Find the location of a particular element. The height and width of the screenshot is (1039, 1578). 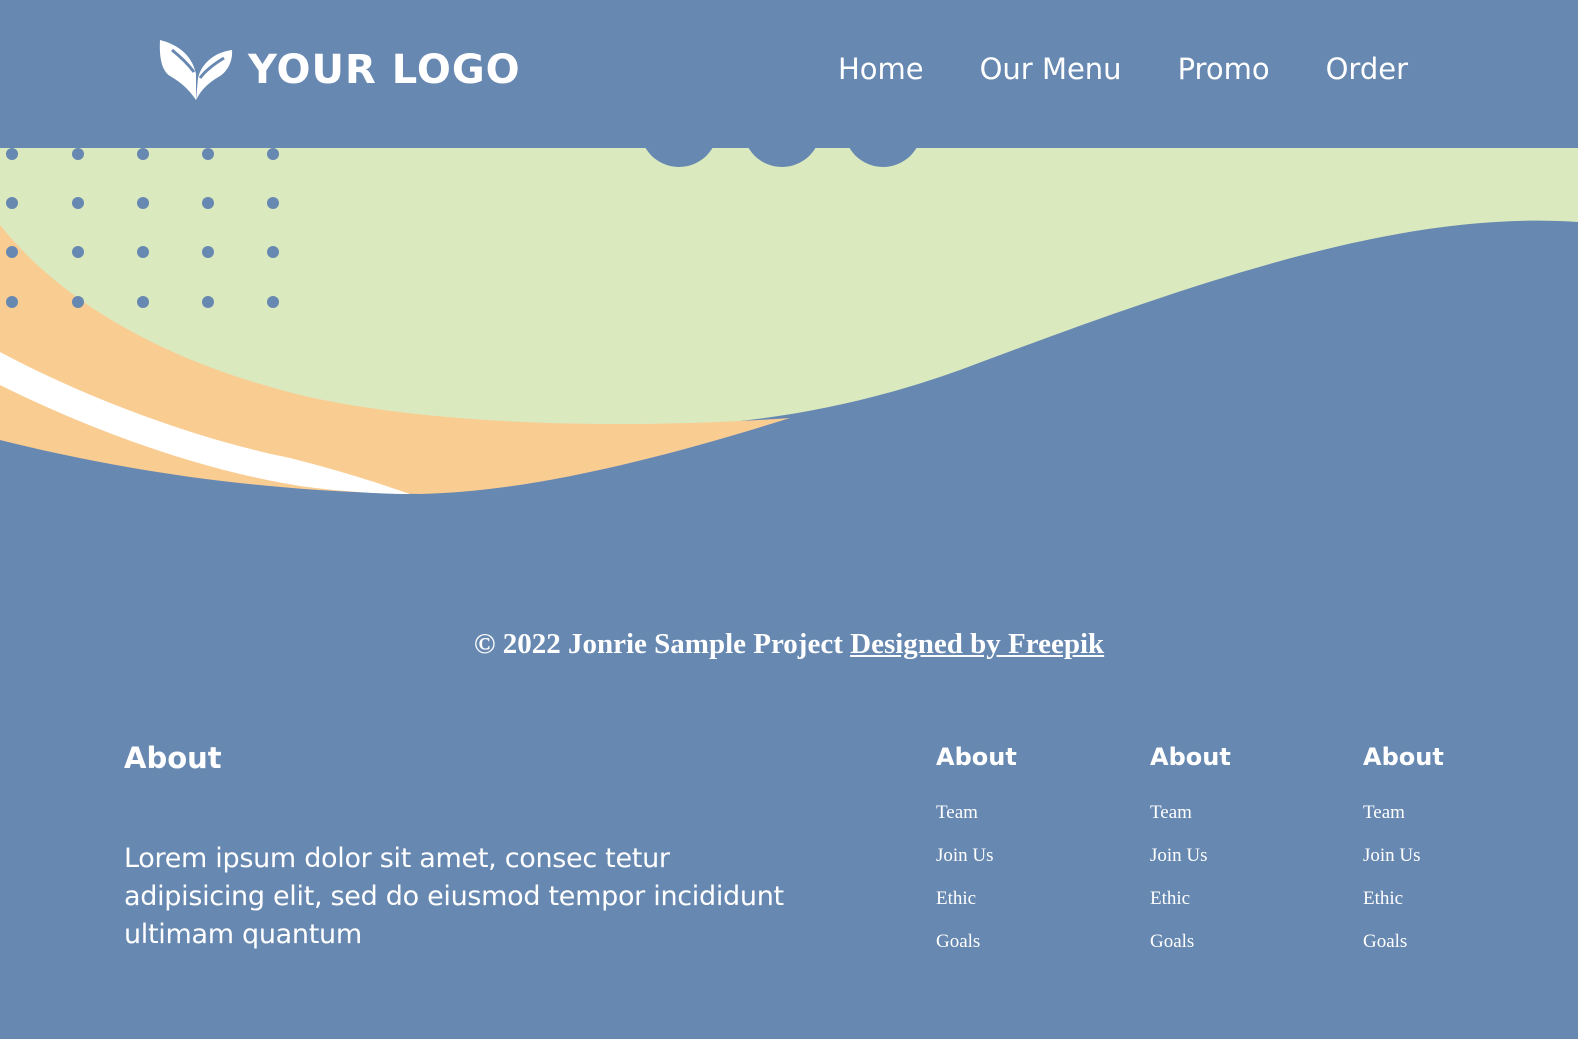

footer-column-1: About Team Join Us Ethic Goals is located at coordinates (1026, 852).